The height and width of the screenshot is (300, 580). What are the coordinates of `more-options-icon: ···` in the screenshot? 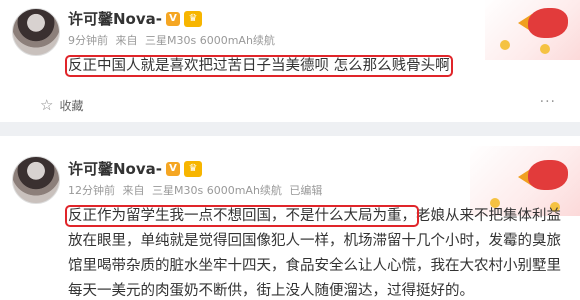 It's located at (548, 102).